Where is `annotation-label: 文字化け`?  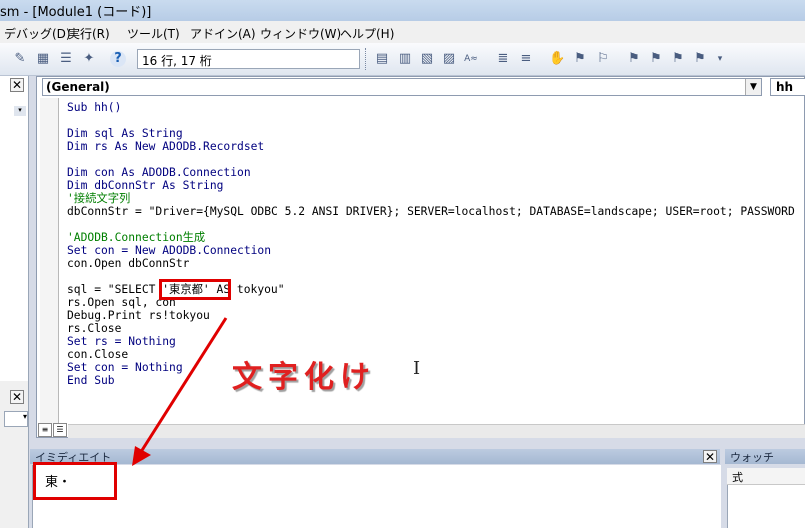 annotation-label: 文字化け is located at coordinates (304, 377).